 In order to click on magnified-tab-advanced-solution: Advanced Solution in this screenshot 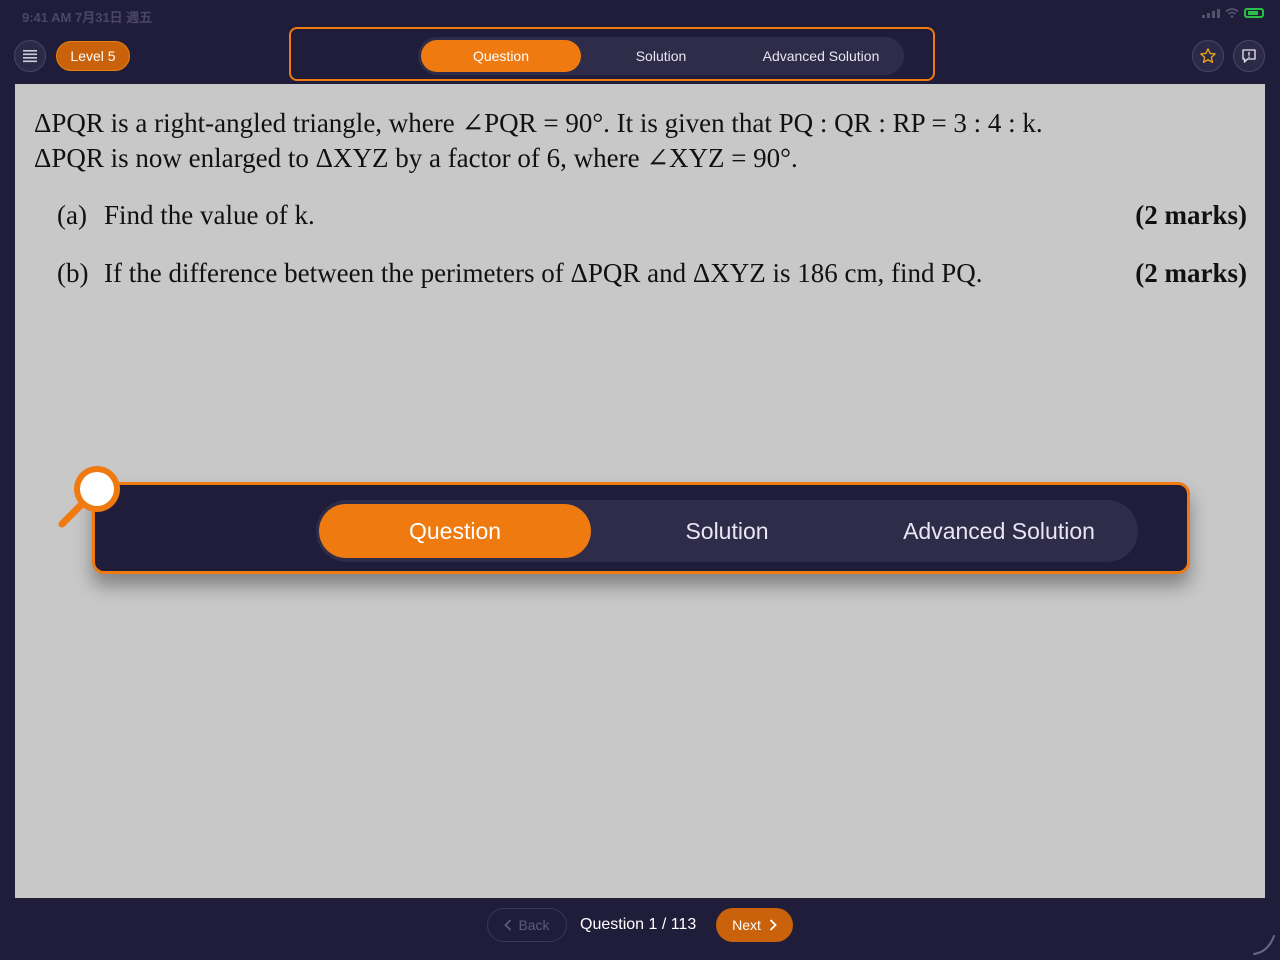, I will do `click(999, 530)`.